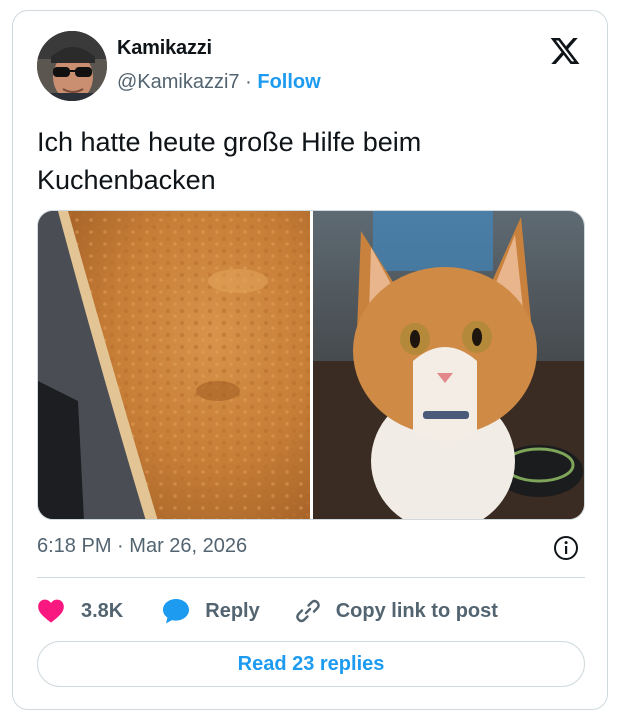 The image size is (620, 722). I want to click on like-button: 3.8K, so click(80, 611).